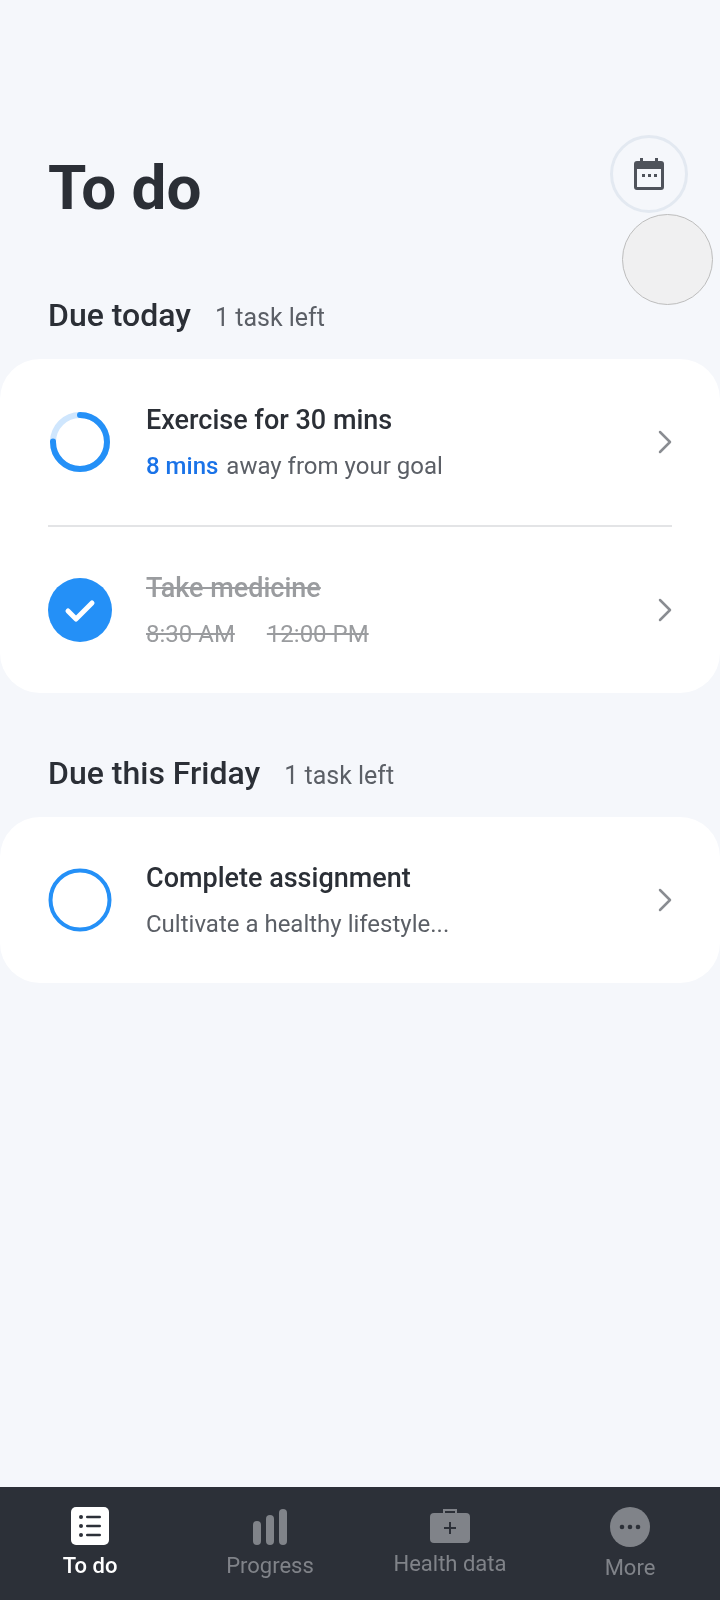  I want to click on calendar-button, so click(649, 174).